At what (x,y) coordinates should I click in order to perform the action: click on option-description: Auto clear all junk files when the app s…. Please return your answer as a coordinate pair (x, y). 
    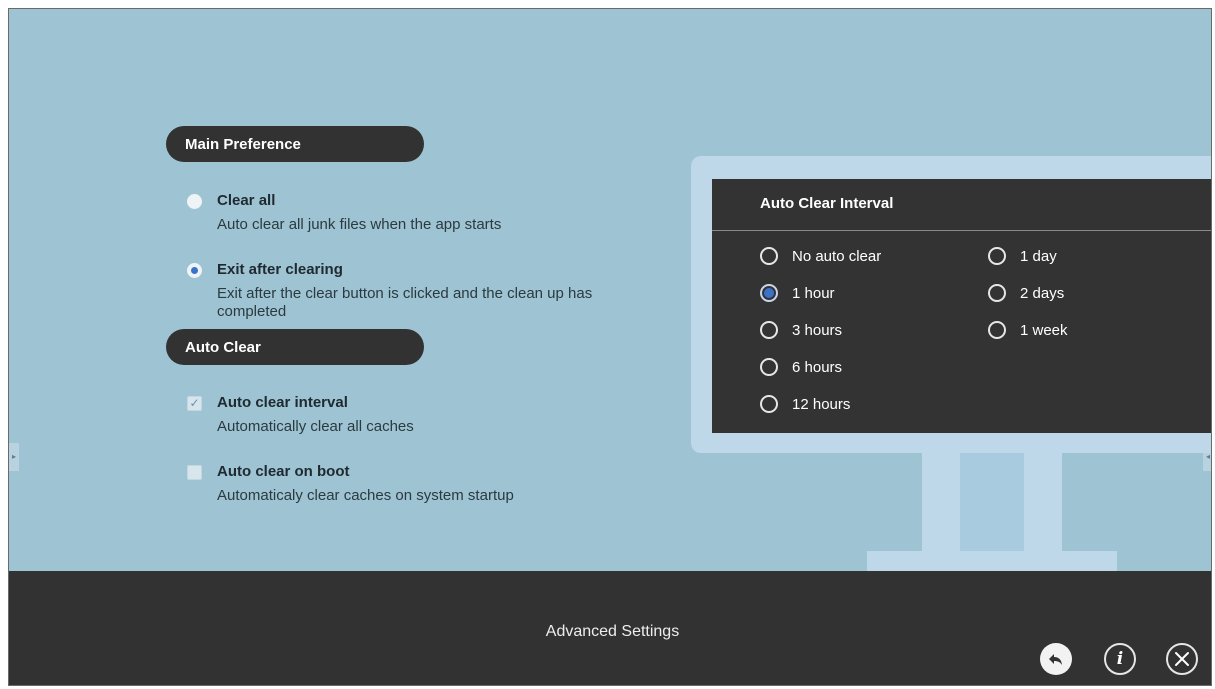
    Looking at the image, I should click on (359, 224).